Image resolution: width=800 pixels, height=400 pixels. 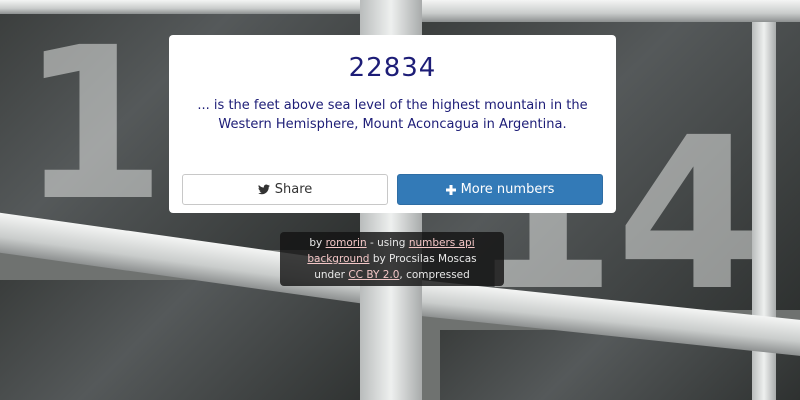 What do you see at coordinates (329, 275) in the screenshot?
I see `credits-under-text: under` at bounding box center [329, 275].